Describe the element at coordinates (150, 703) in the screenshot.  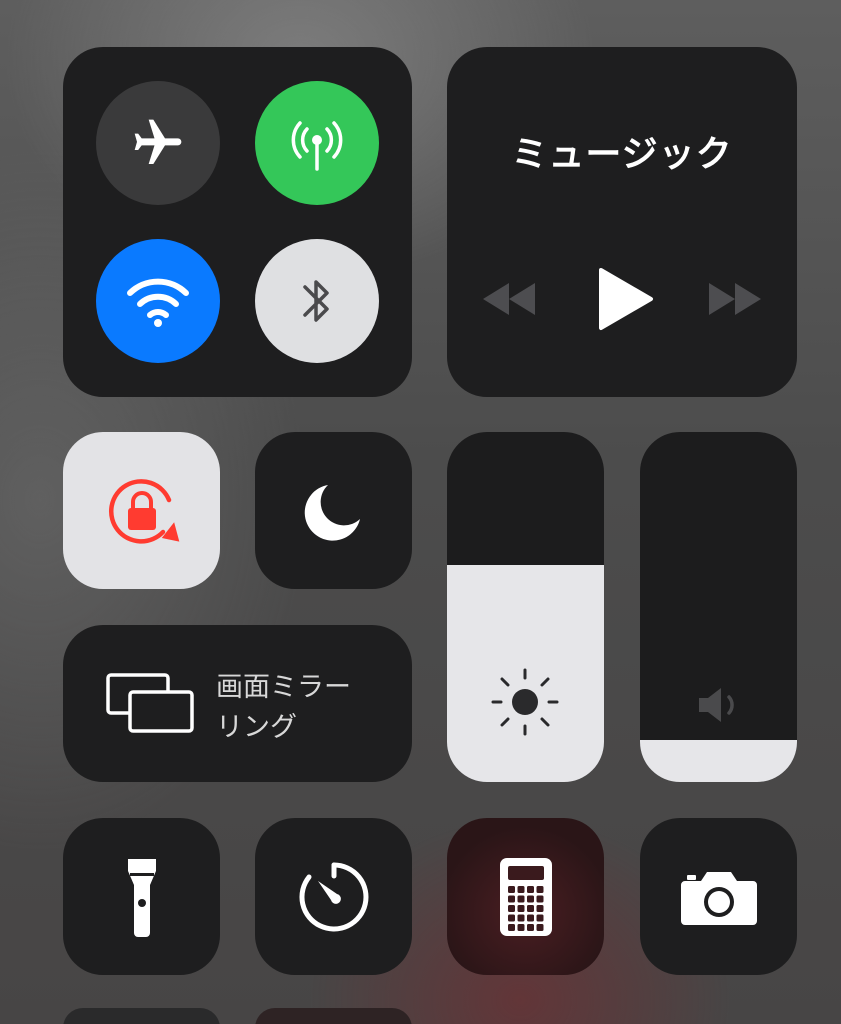
I see `screen-mirroring-icon` at that location.